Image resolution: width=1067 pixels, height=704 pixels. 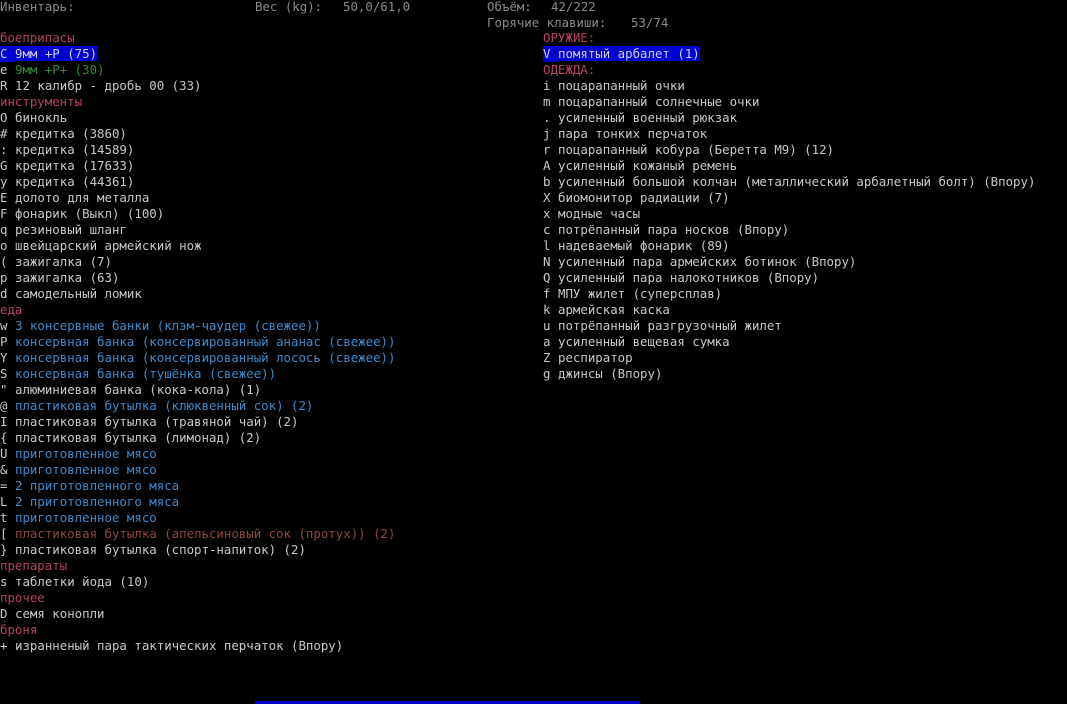 What do you see at coordinates (640, 118) in the screenshot?
I see `inventory-item: . усиленный военный рюкзак` at bounding box center [640, 118].